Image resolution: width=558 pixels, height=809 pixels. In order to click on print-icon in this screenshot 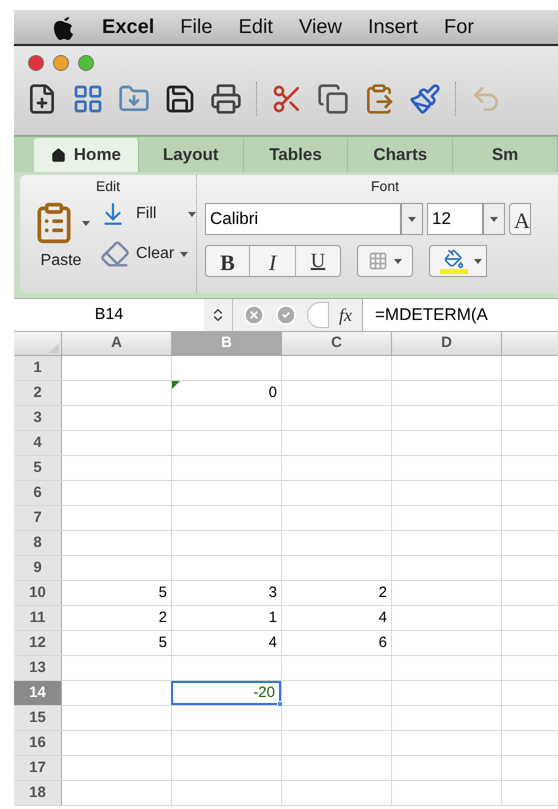, I will do `click(226, 99)`.